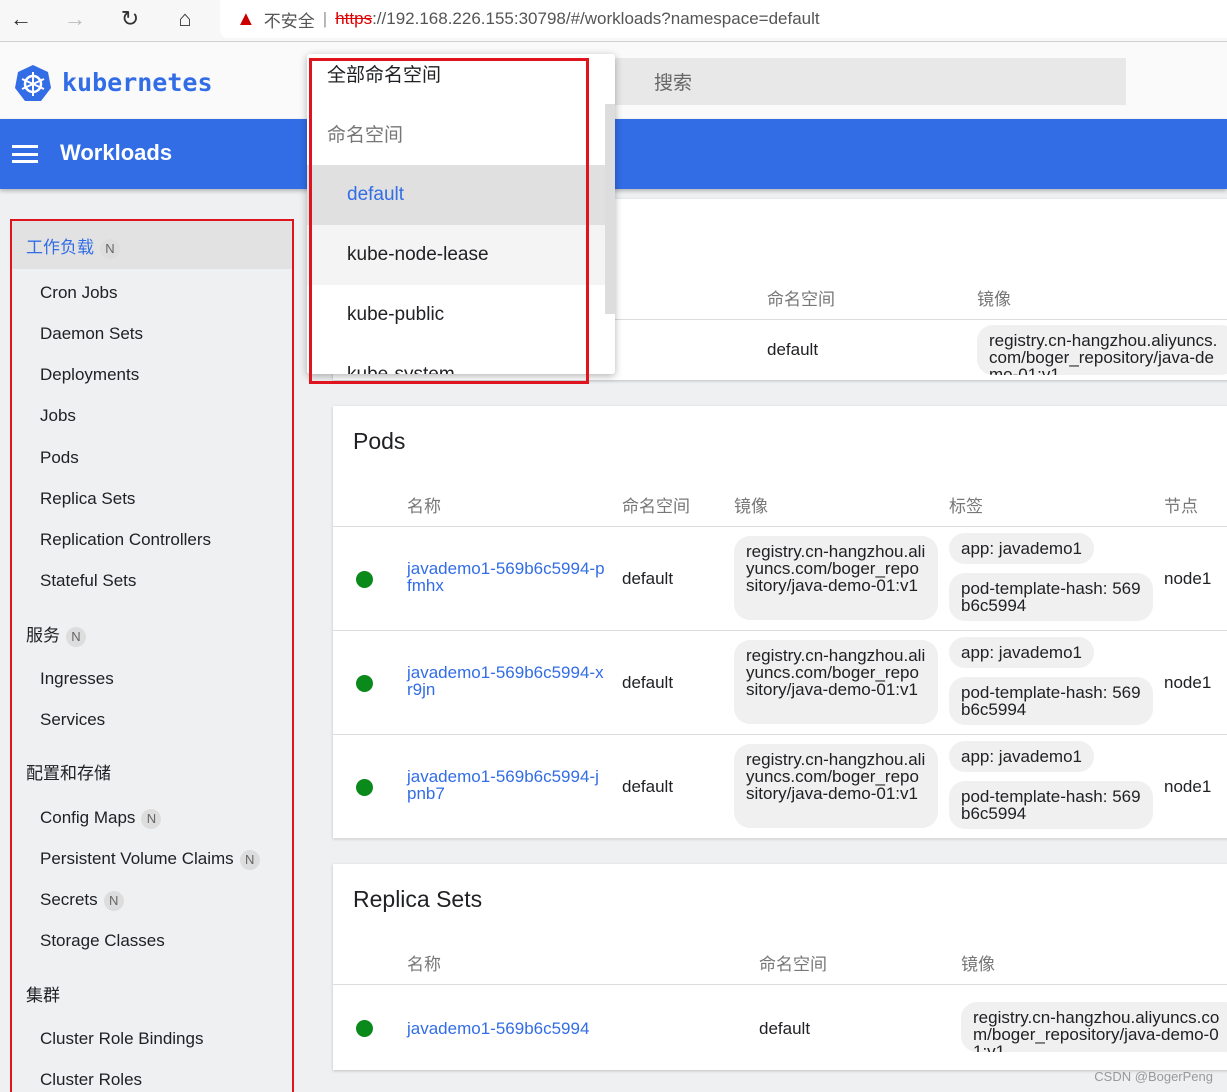 This screenshot has height=1092, width=1227. I want to click on deployment-namespace: default, so click(793, 349).